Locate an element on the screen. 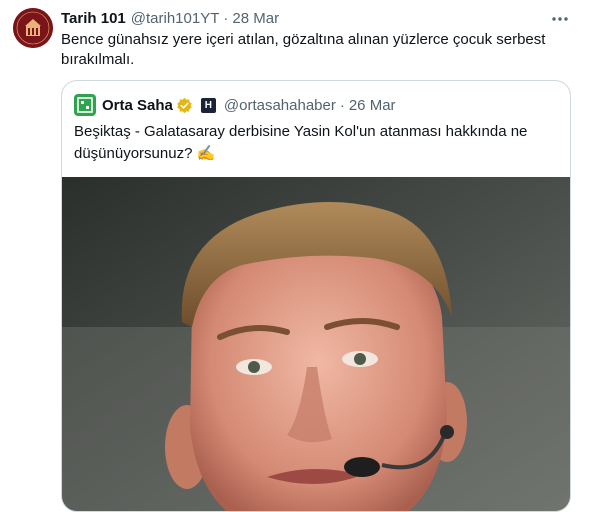  quote-header: Orta Saha H @ortasahahaber · 26 Mar is located at coordinates (235, 105).